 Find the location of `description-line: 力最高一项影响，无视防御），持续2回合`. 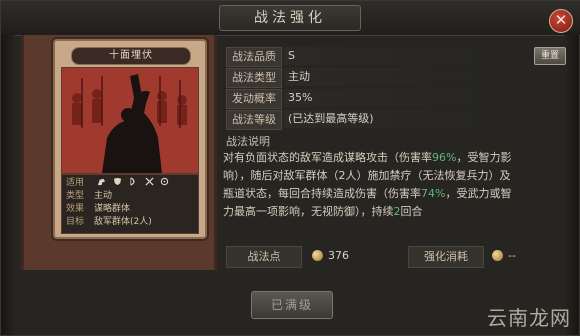

description-line: 力最高一项影响，无视防御），持续2回合 is located at coordinates (323, 211).